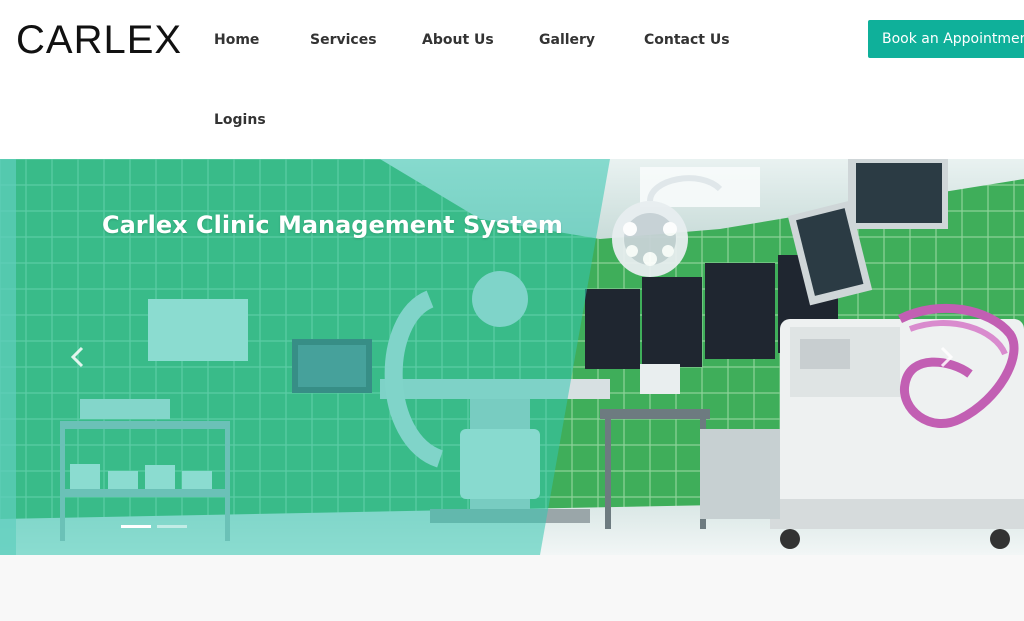  What do you see at coordinates (567, 40) in the screenshot?
I see `nav-item-gallery: Gallery` at bounding box center [567, 40].